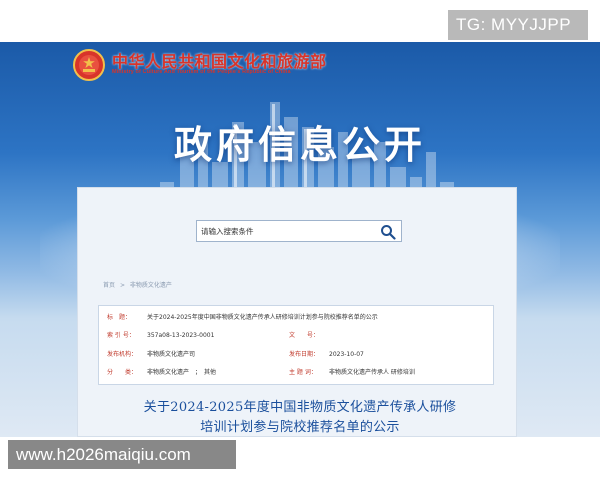  What do you see at coordinates (151, 285) in the screenshot?
I see `breadcrumb-category: 非物质文化遗产` at bounding box center [151, 285].